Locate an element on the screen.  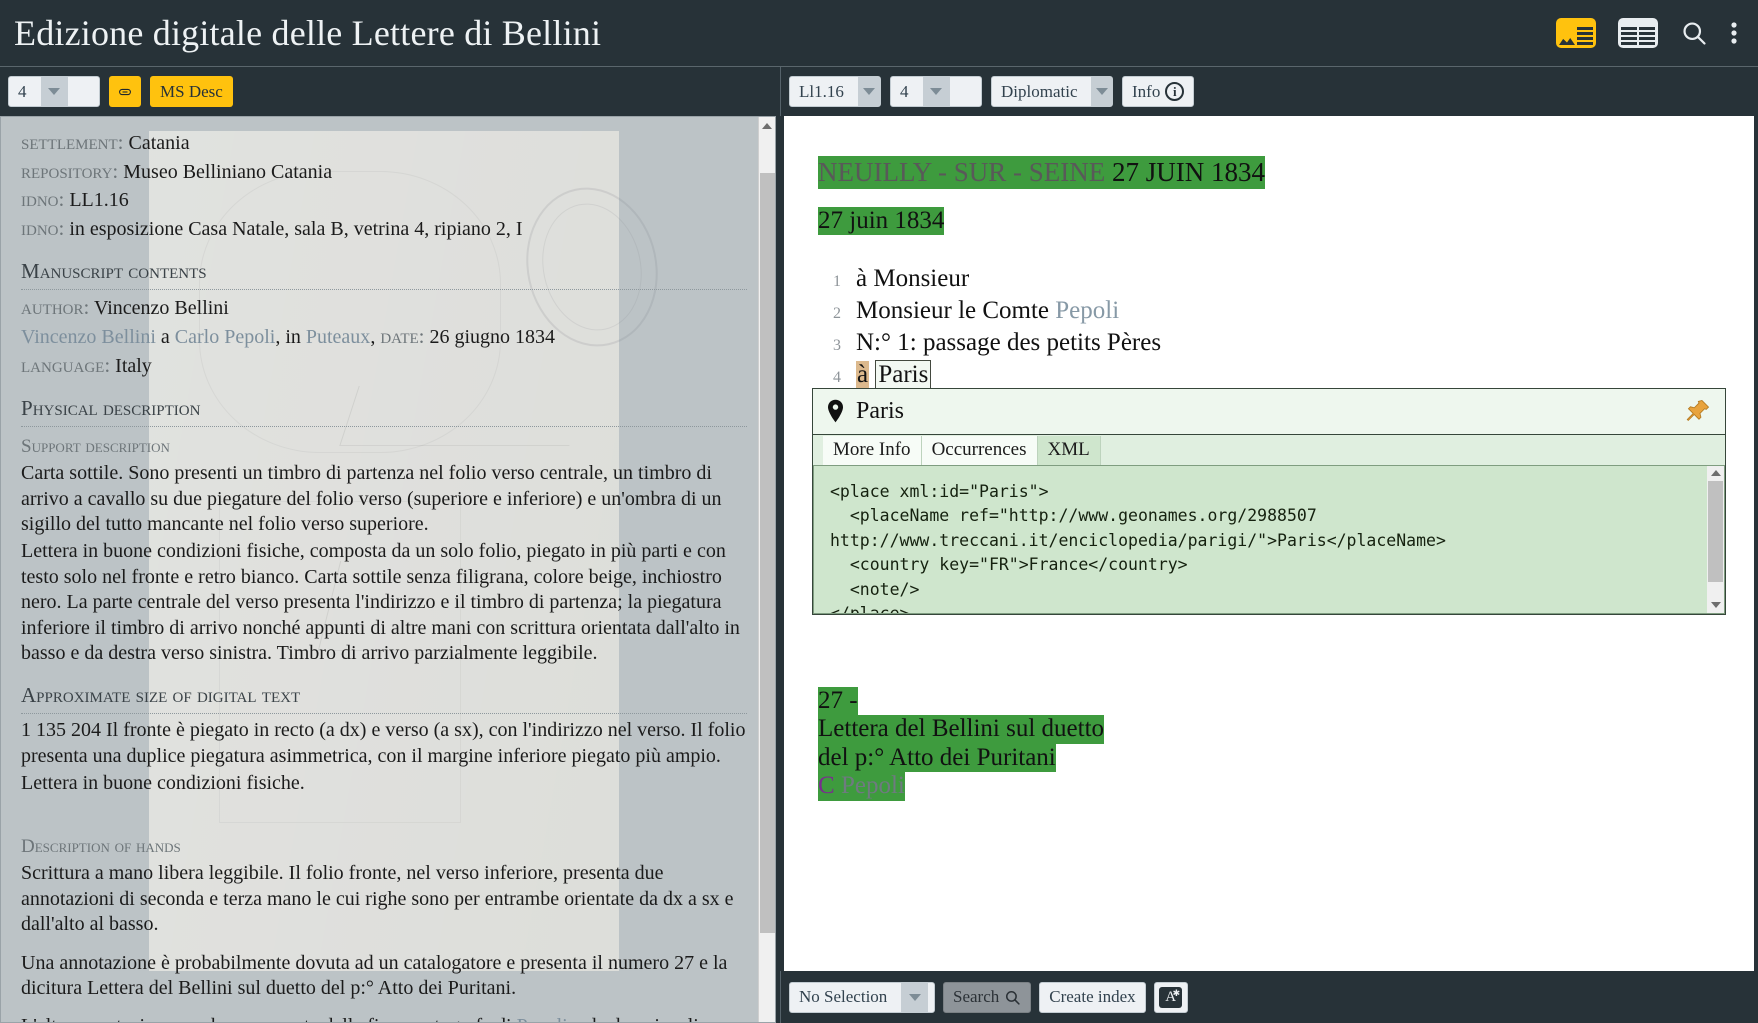
approx-paragraph-2: Lettera in buone condizioni fisiche. is located at coordinates (163, 783).